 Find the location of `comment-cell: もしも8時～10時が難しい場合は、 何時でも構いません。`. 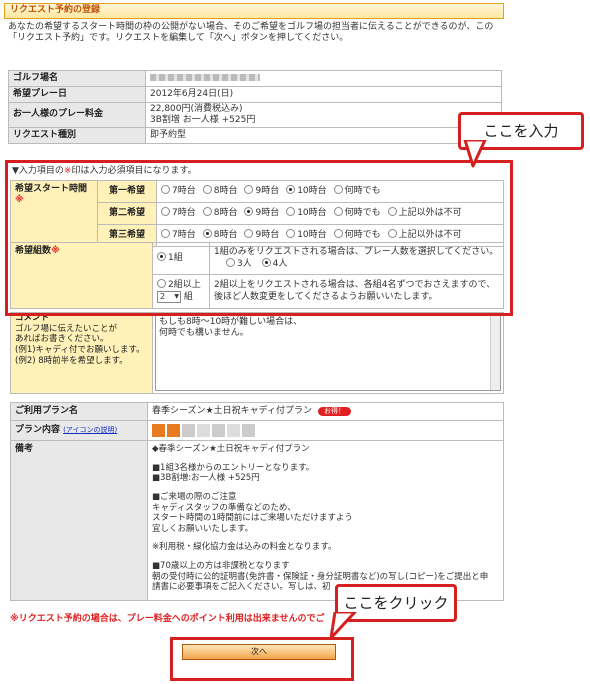

comment-cell: もしも8時～10時が難しい場合は、 何時でも構いません。 is located at coordinates (328, 353).